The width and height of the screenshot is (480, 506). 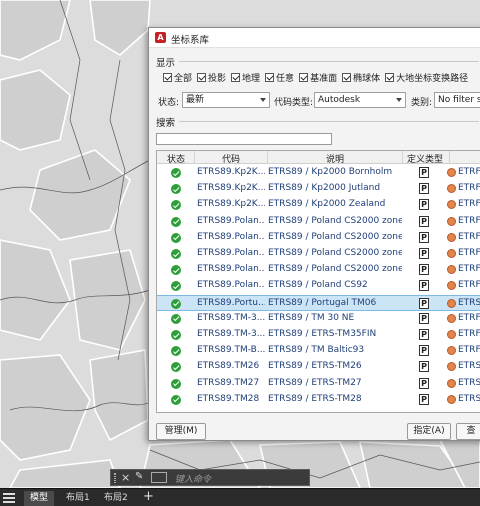 What do you see at coordinates (78, 498) in the screenshot?
I see `tab-layout1: 布局1` at bounding box center [78, 498].